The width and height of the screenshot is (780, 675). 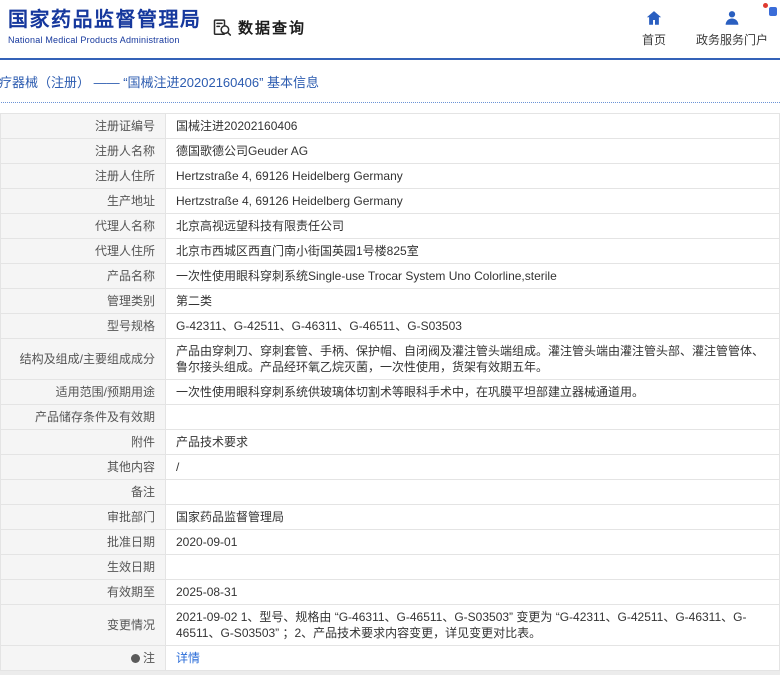 I want to click on row-value: 详情, so click(x=472, y=658).